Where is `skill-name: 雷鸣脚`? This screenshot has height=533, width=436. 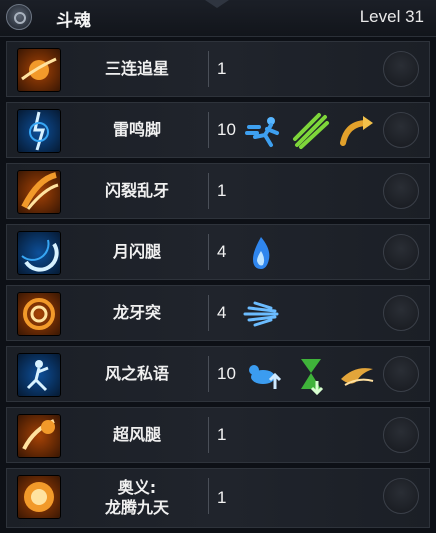 skill-name: 雷鸣脚 is located at coordinates (136, 129).